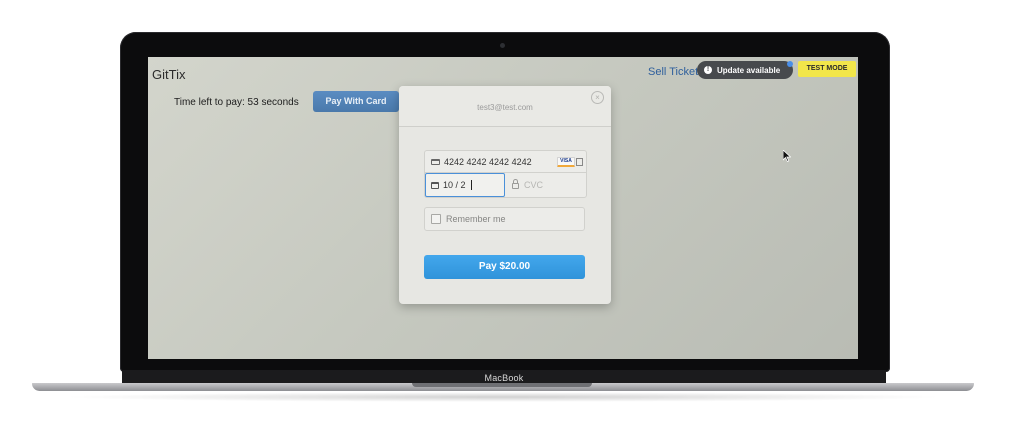 This screenshot has height=424, width=1024. I want to click on laptop-hinge-notch, so click(502, 385).